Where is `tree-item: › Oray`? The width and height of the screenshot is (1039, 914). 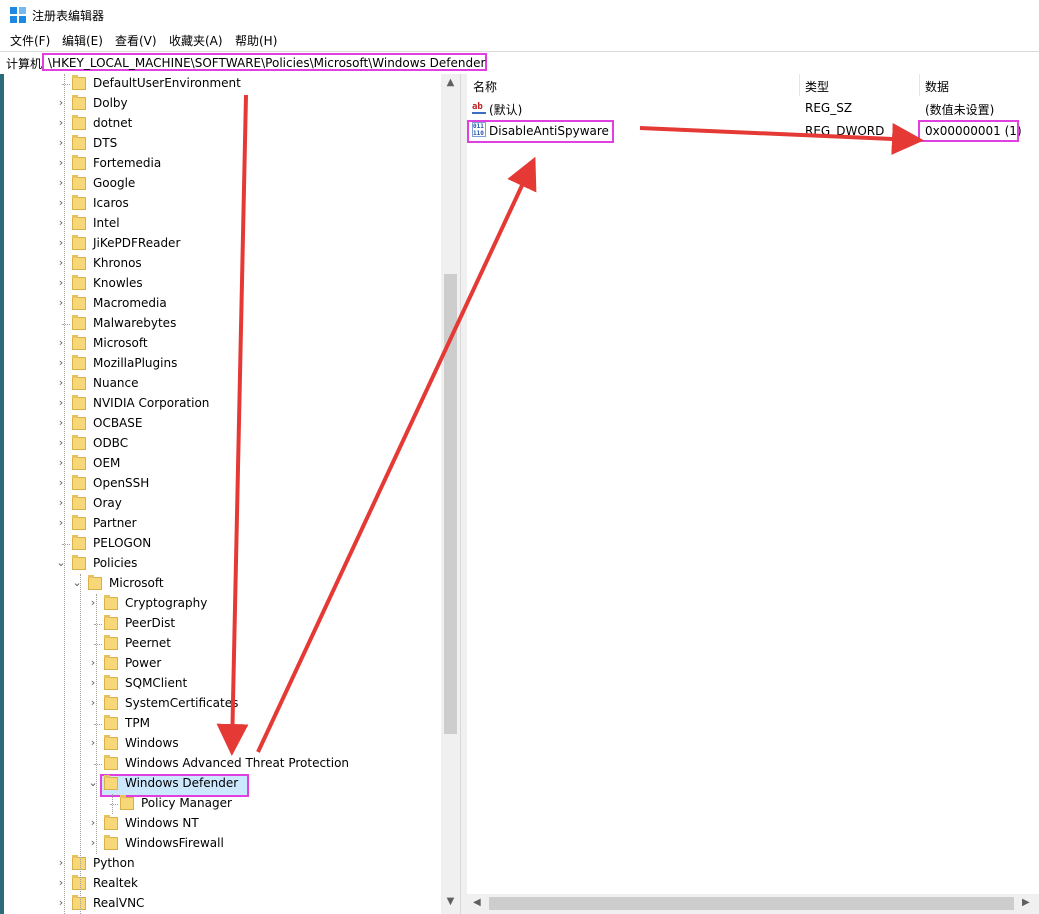 tree-item: › Oray is located at coordinates (222, 504).